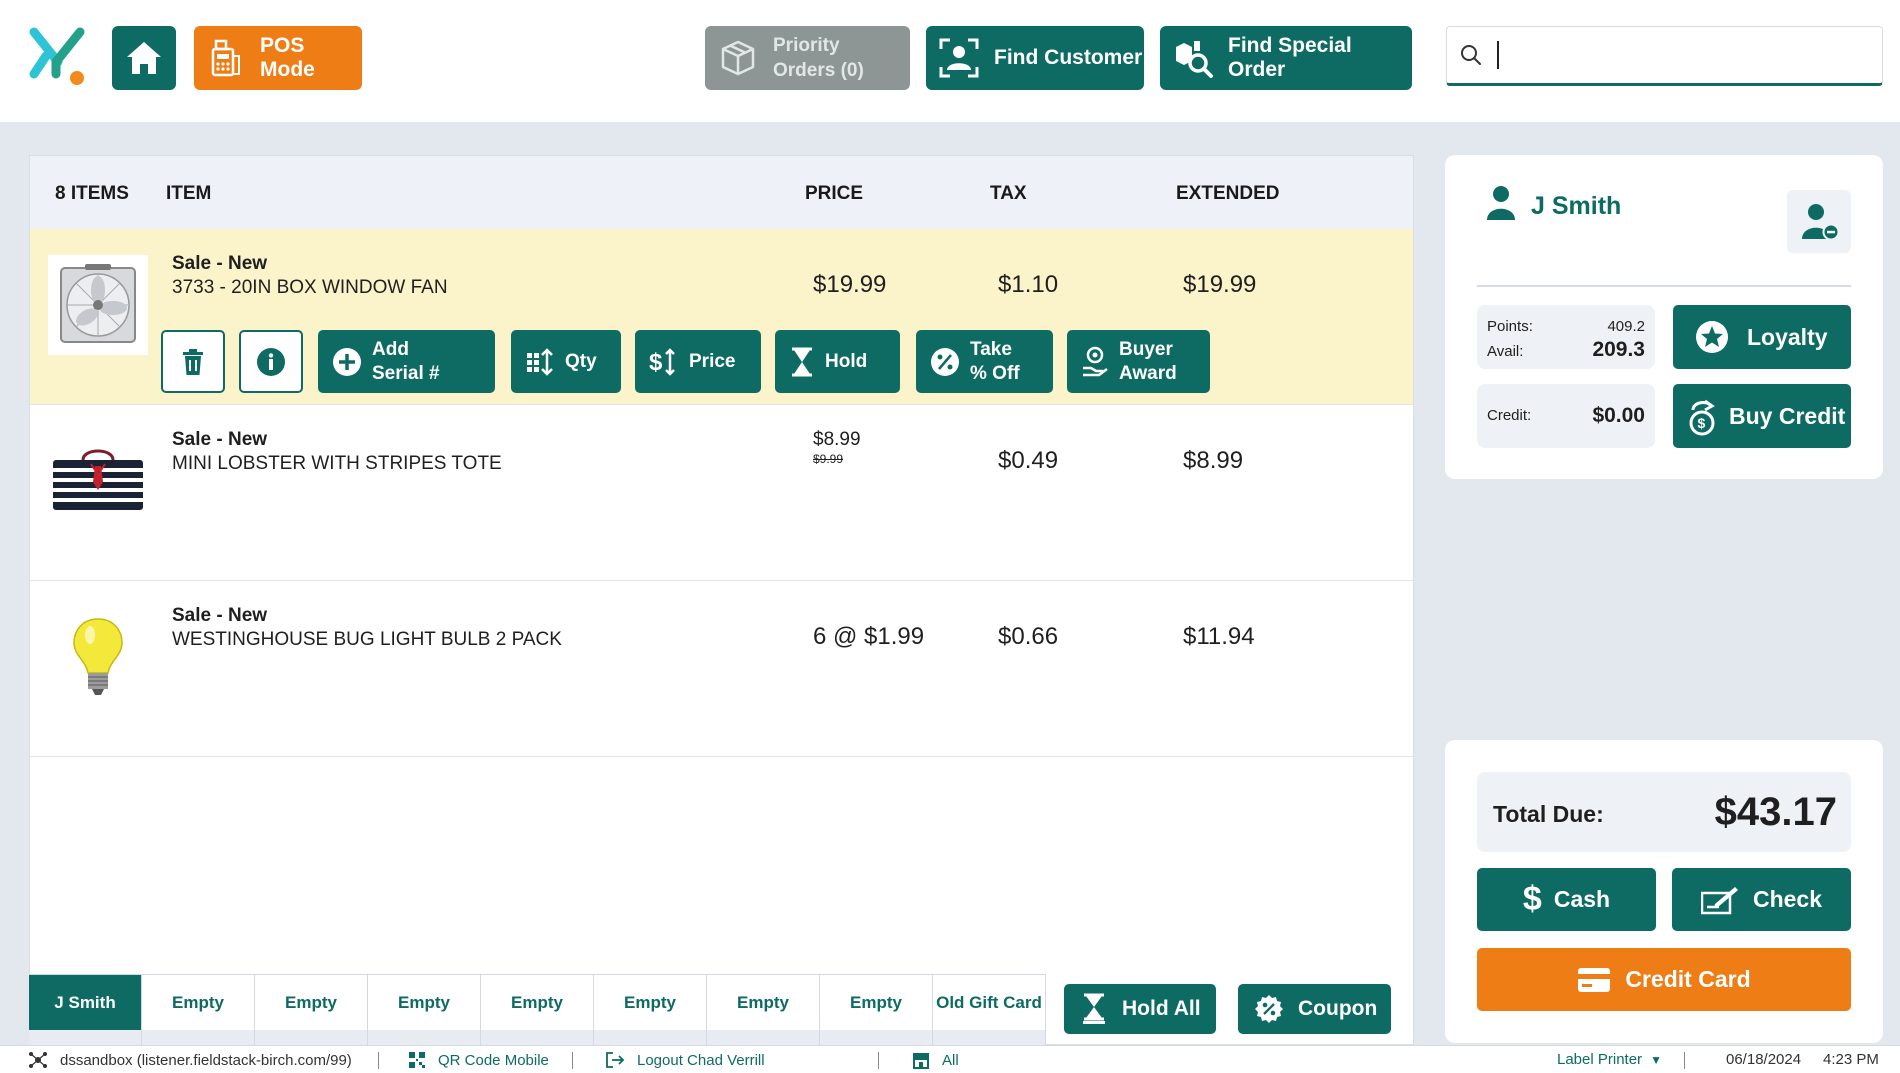 Image resolution: width=1900 pixels, height=1073 pixels. I want to click on package-icon, so click(738, 58).